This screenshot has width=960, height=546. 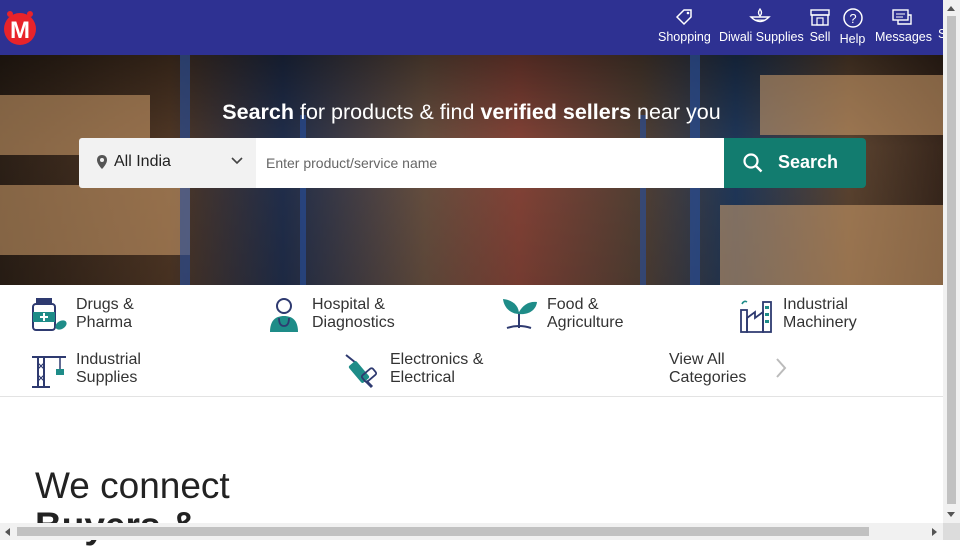 I want to click on crane-icon, so click(x=49, y=372).